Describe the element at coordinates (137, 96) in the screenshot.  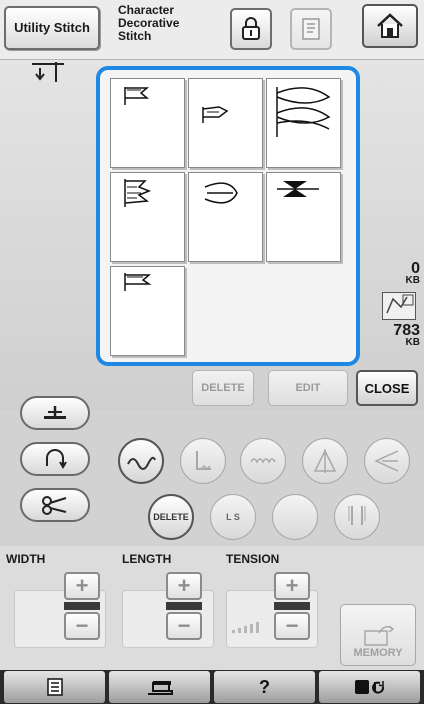
I see `flag-stitch-1-icon` at that location.